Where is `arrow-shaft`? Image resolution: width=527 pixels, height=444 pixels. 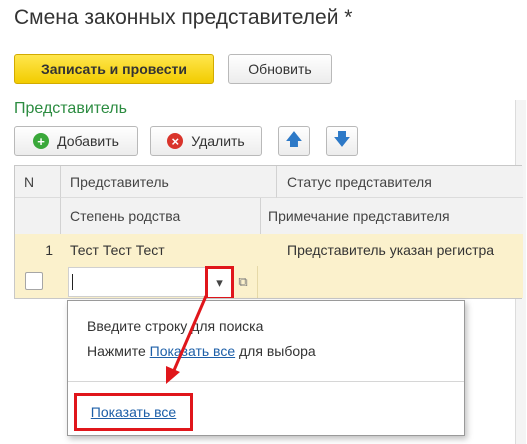
arrow-shaft is located at coordinates (189, 335).